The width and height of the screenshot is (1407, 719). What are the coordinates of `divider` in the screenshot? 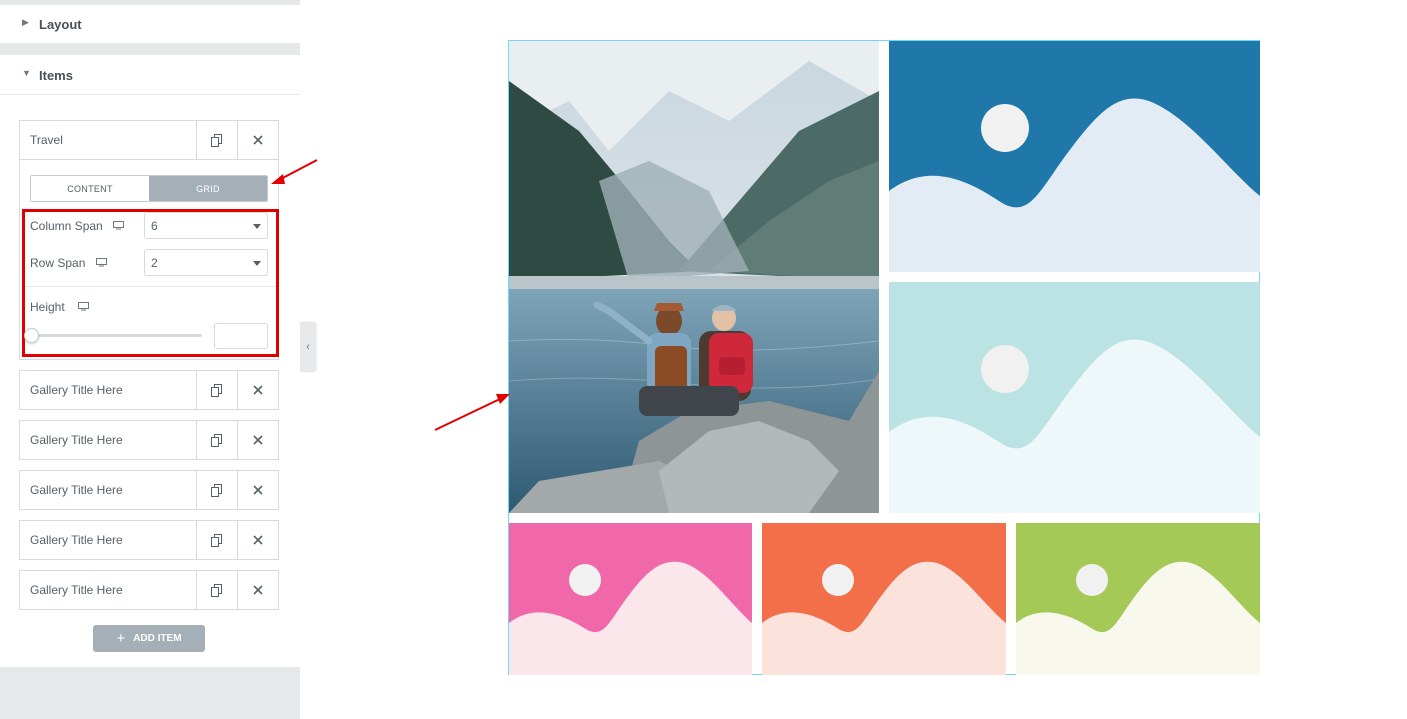 It's located at (150, 286).